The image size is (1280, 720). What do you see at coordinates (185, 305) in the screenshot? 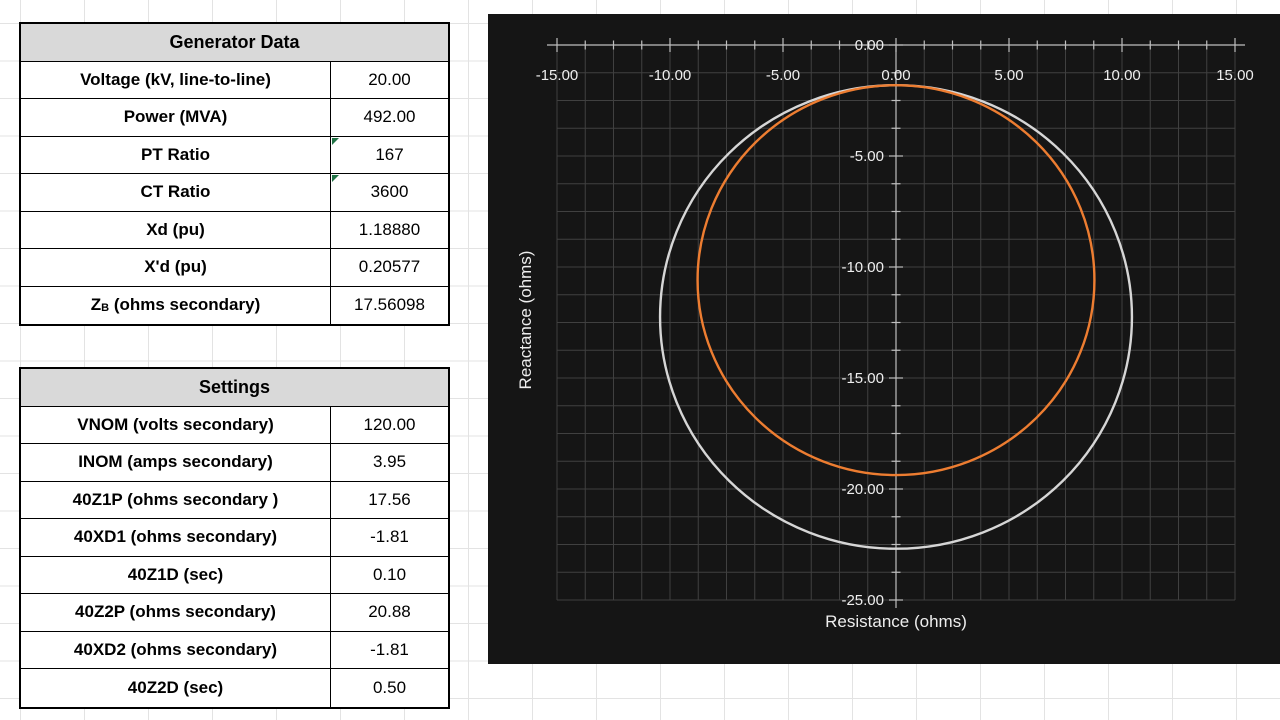
I see `zb-rest: (ohms secondary)` at bounding box center [185, 305].